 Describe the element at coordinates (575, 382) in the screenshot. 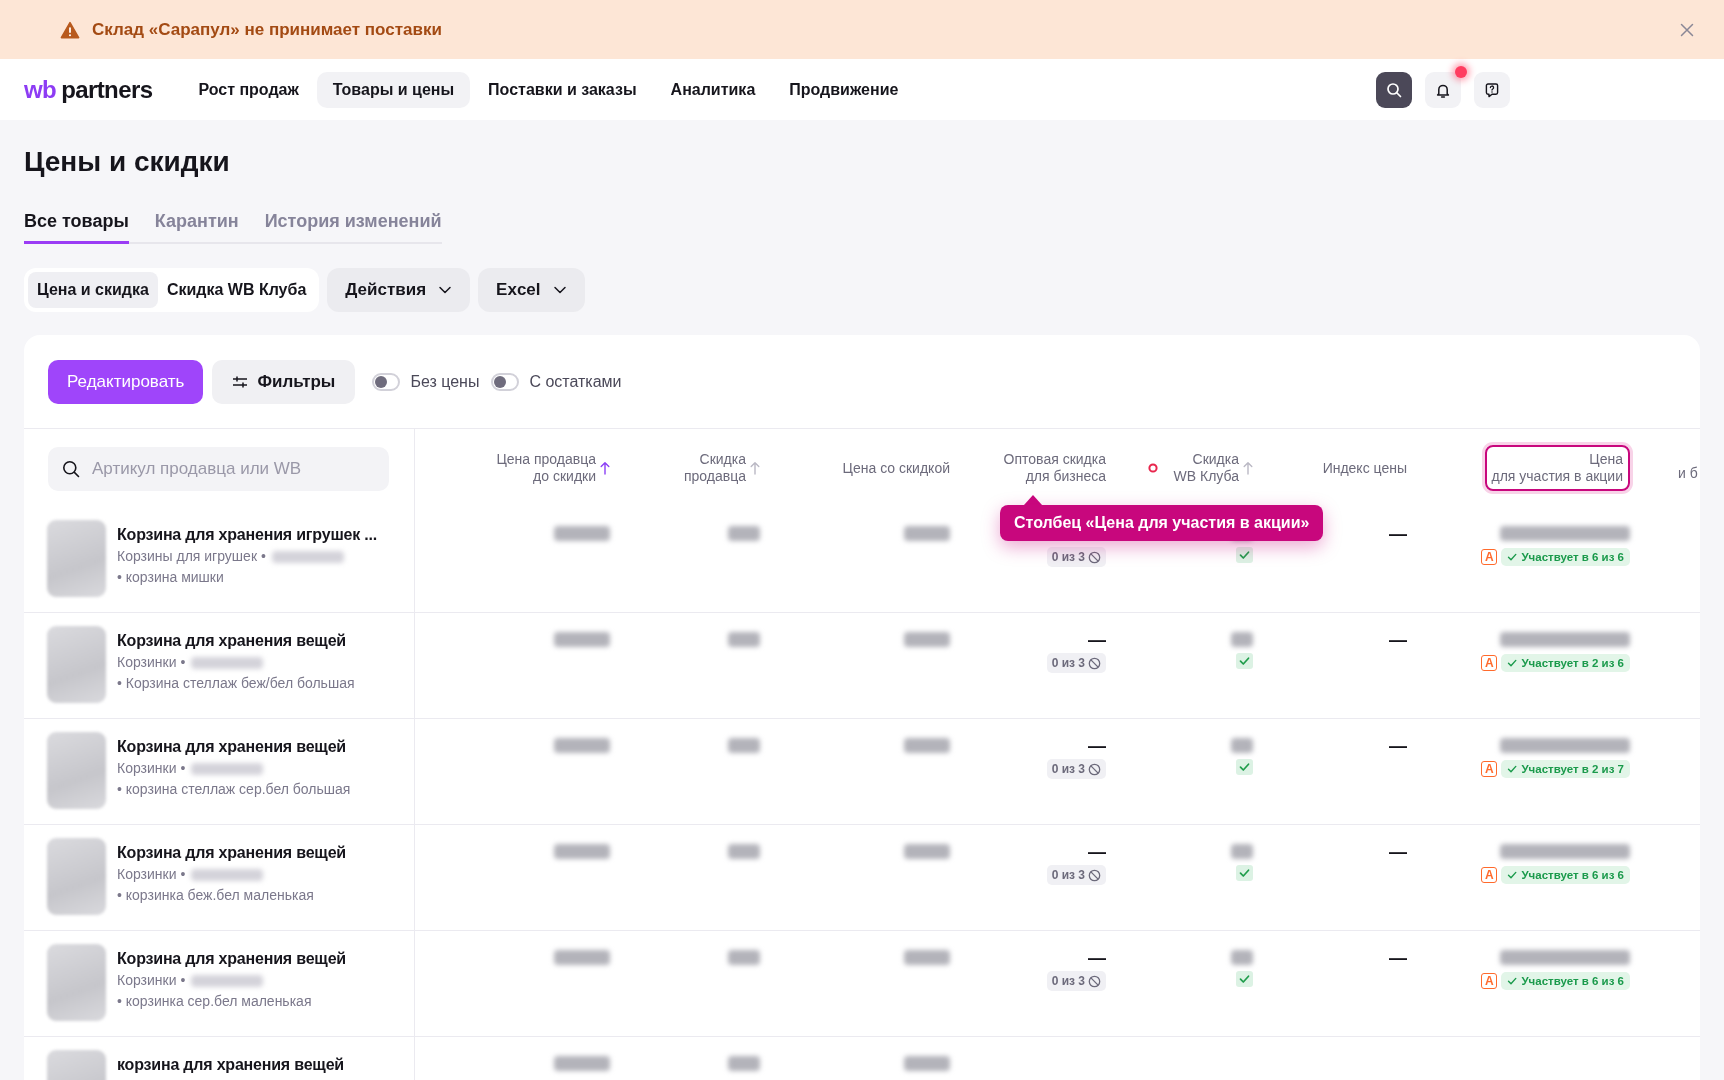

I see `toggle-label: С остатками` at that location.